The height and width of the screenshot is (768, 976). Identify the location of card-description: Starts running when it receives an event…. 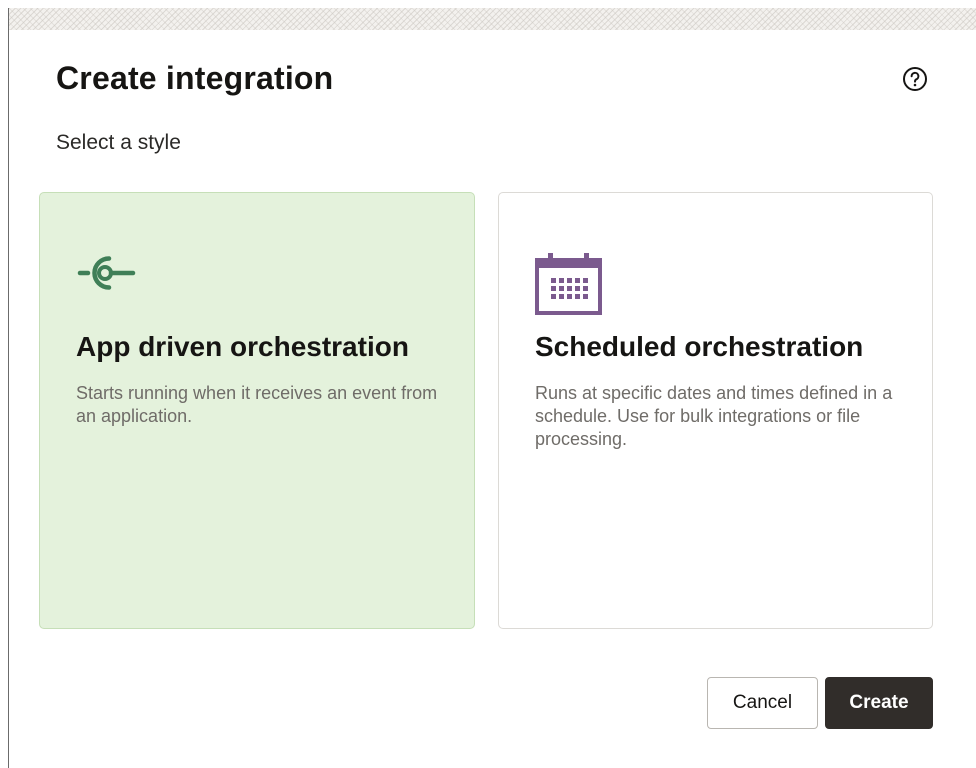
(257, 404).